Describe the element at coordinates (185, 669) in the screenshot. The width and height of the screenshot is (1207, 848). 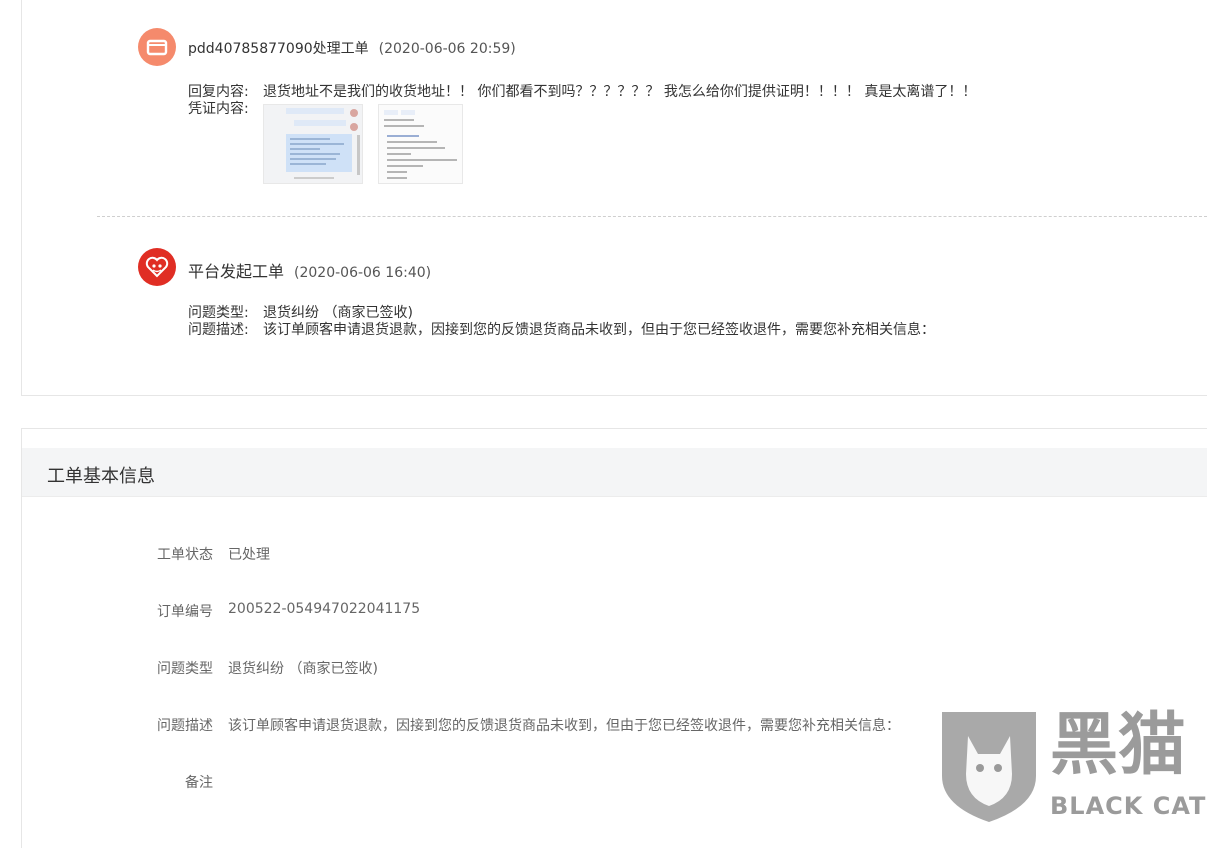
I see `issue-type-label: 问题类型` at that location.